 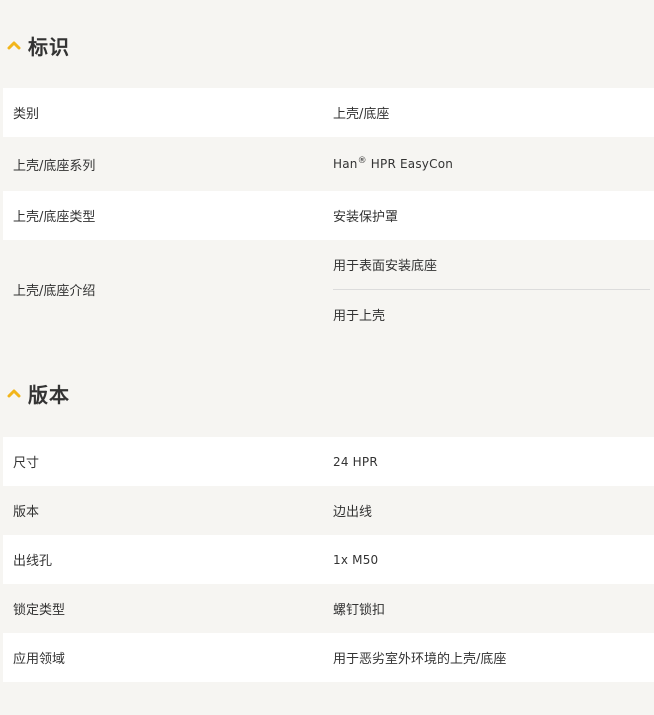 I want to click on section-title: 版本, so click(x=49, y=394).